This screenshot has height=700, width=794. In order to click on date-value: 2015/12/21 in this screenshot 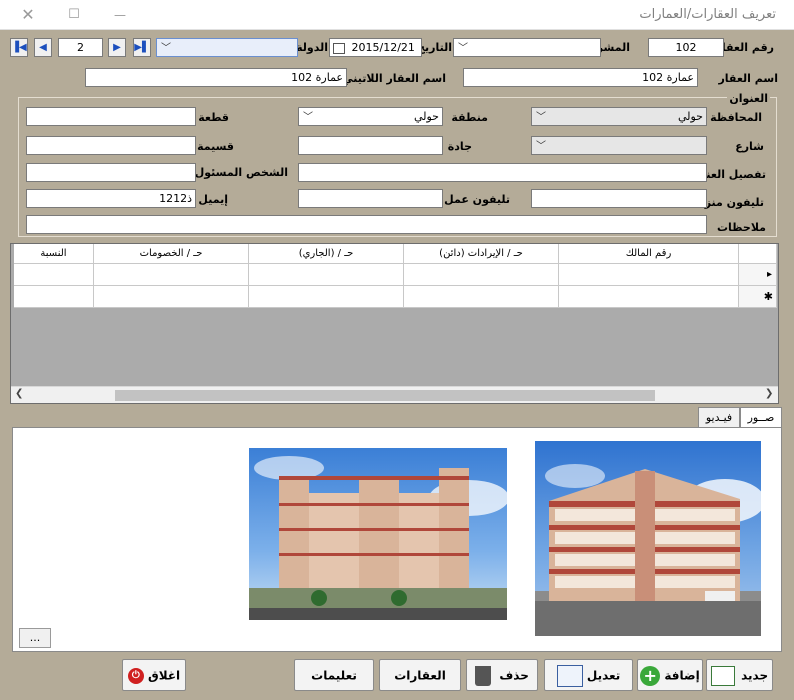, I will do `click(383, 47)`.